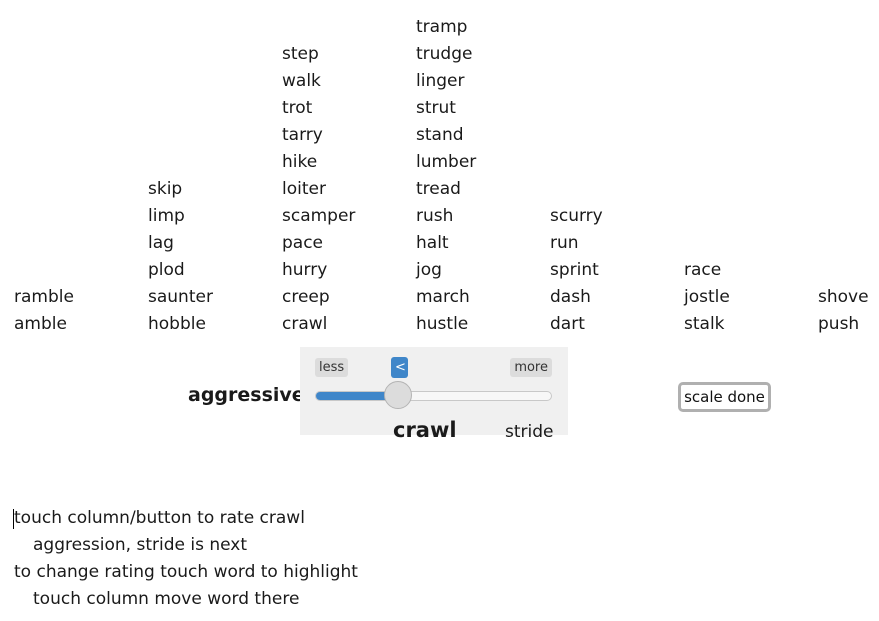 The image size is (879, 621). Describe the element at coordinates (483, 81) in the screenshot. I see `word-linger: linger` at that location.